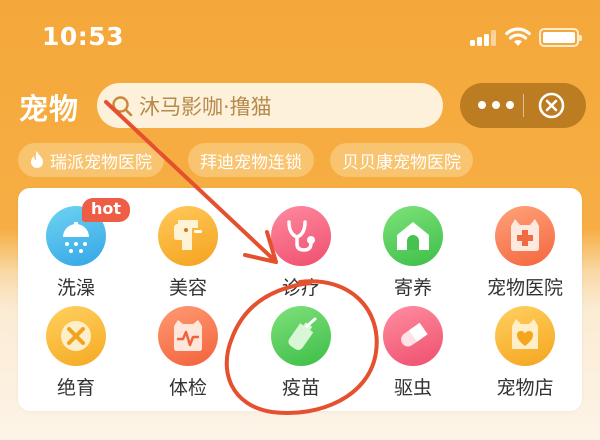 This screenshot has height=440, width=600. Describe the element at coordinates (301, 236) in the screenshot. I see `stethoscope-icon` at that location.